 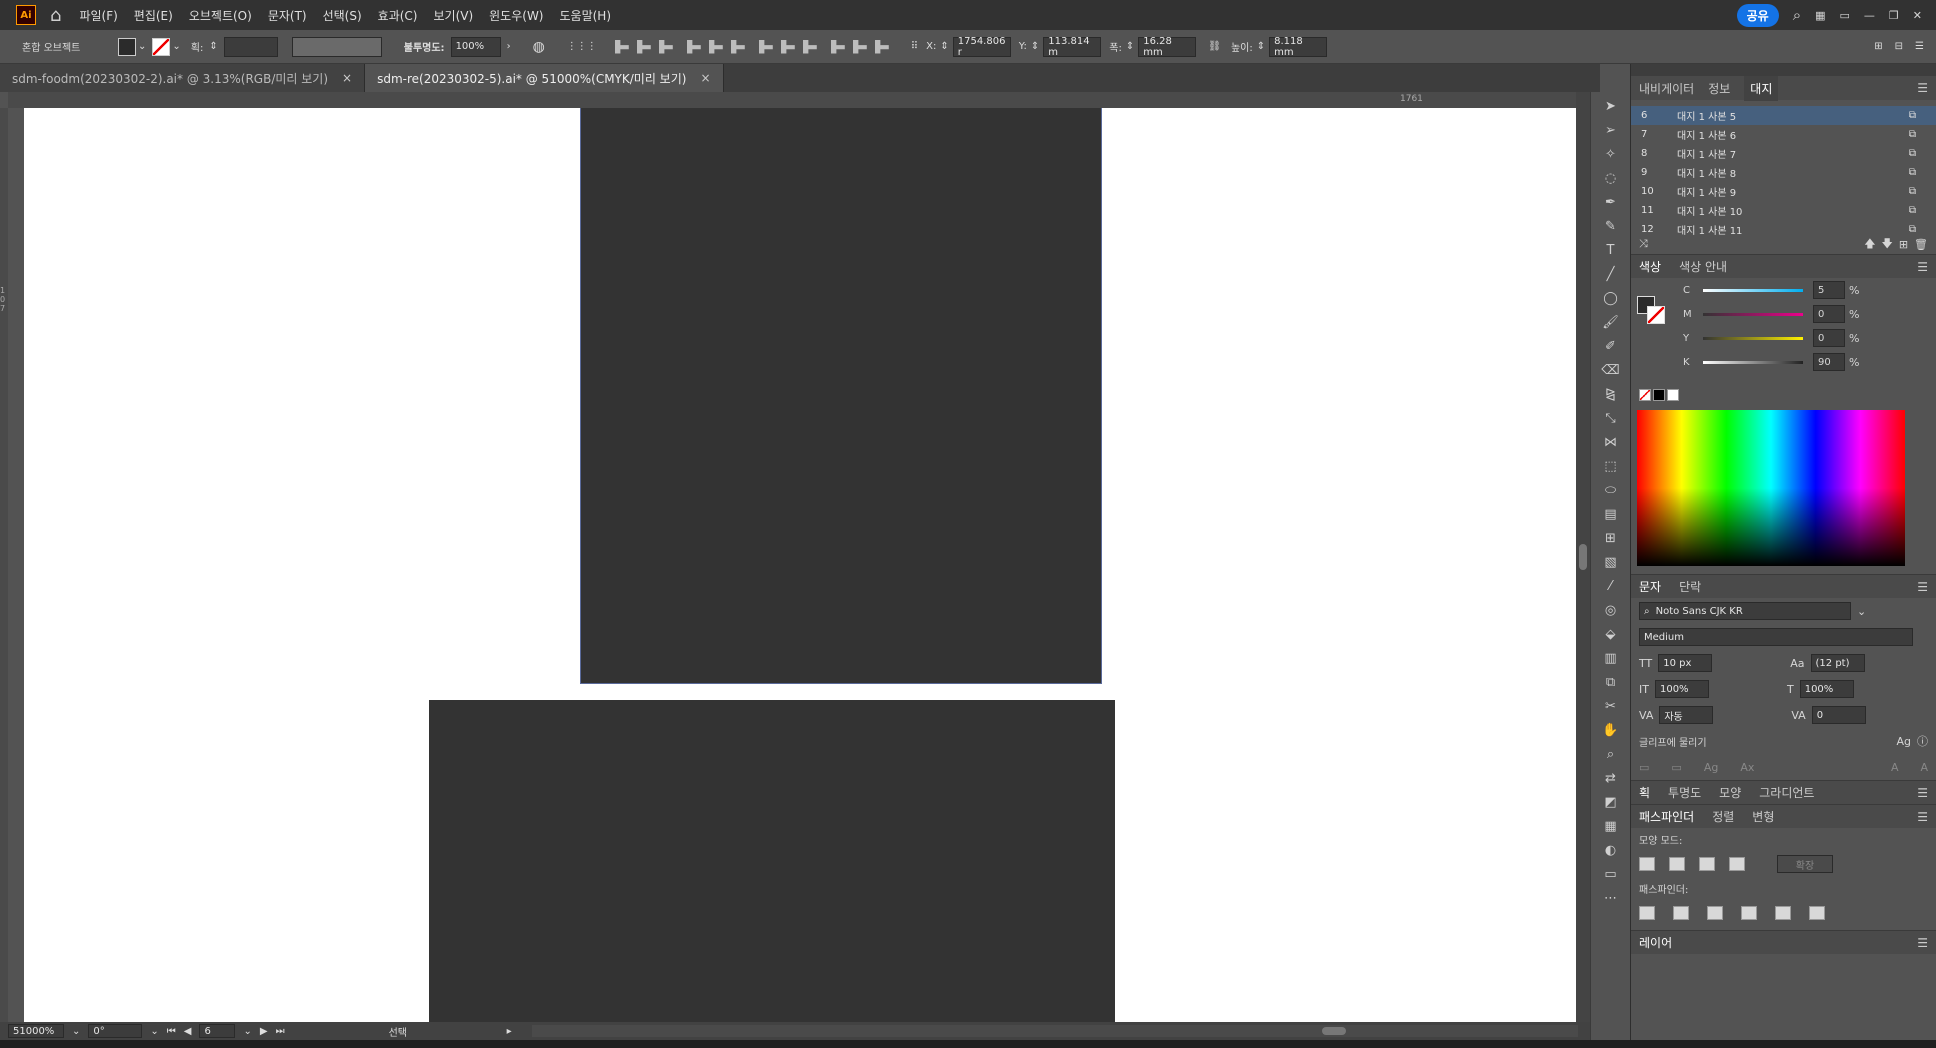 I want to click on horizontal-ruler: 1761, so click(x=796, y=100).